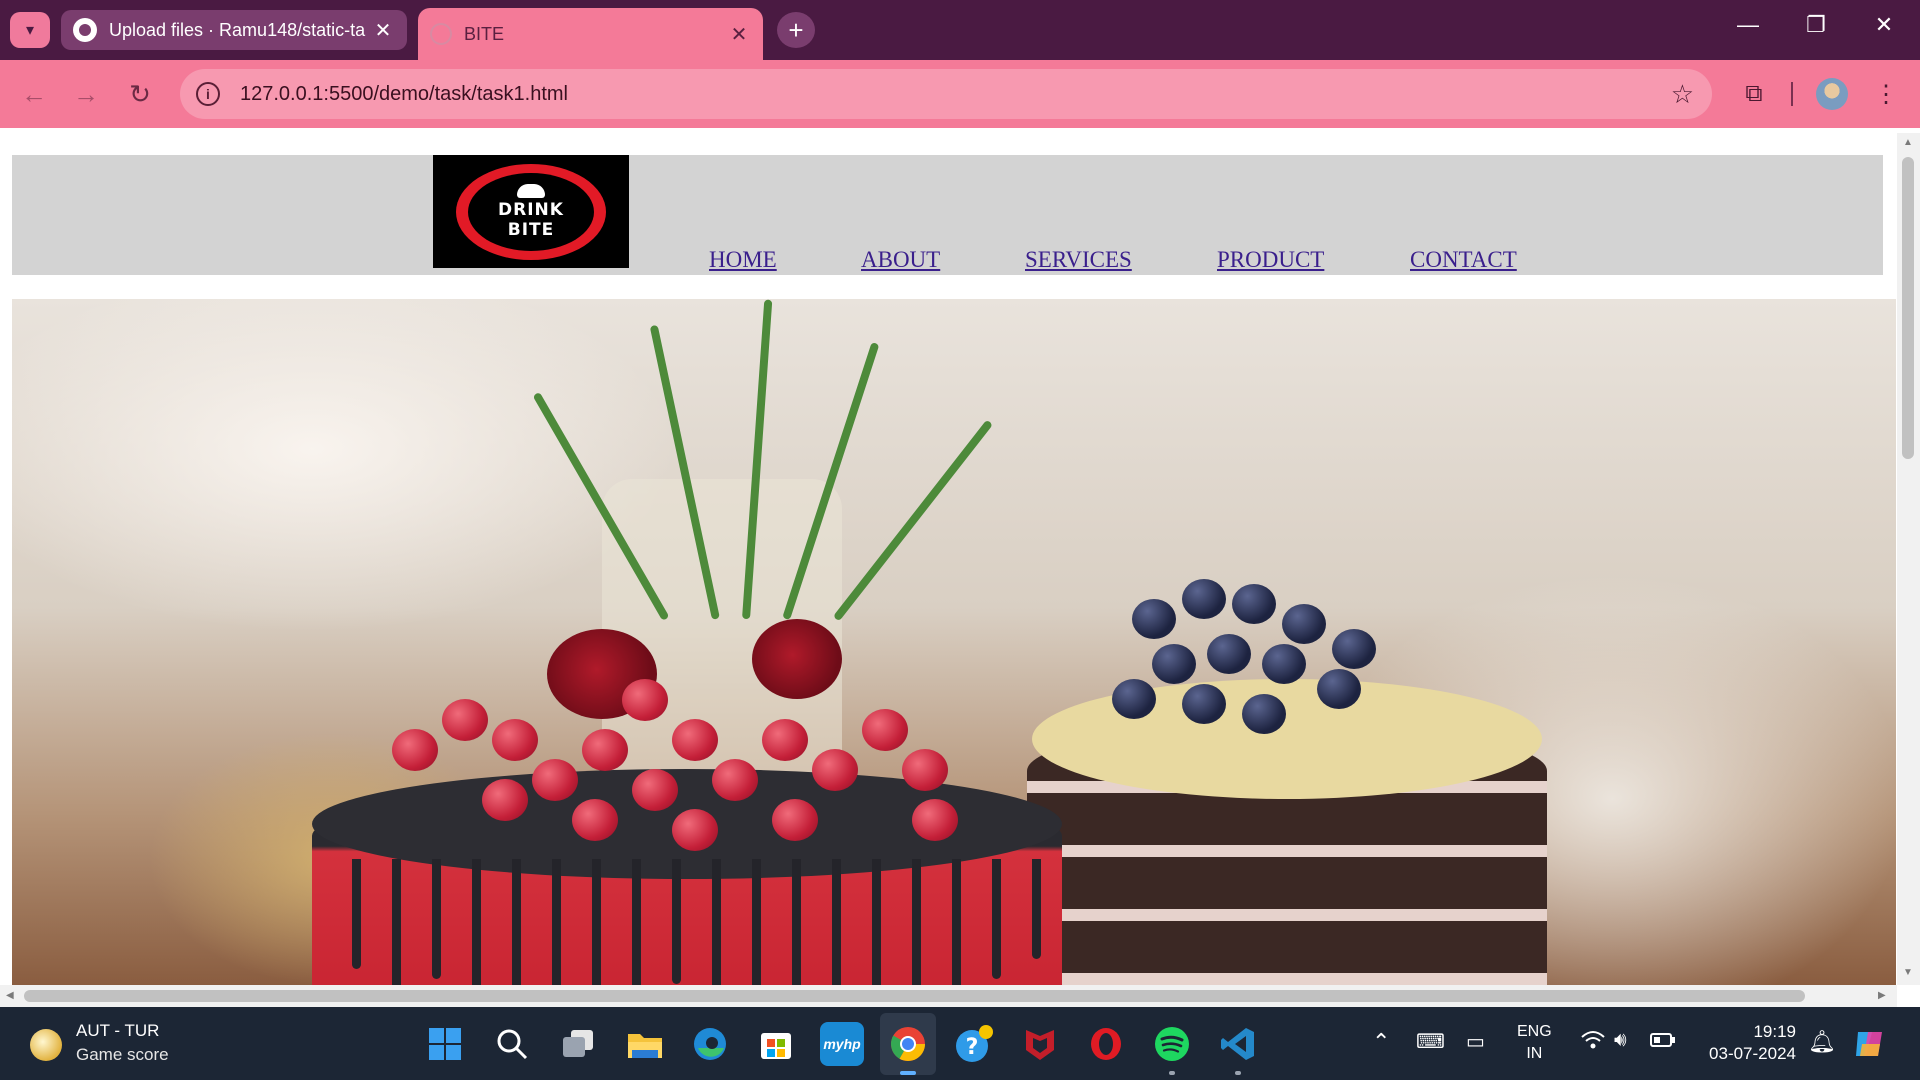 This screenshot has height=1080, width=1920. What do you see at coordinates (1430, 1041) in the screenshot?
I see `keyboard-icon: ⌨` at bounding box center [1430, 1041].